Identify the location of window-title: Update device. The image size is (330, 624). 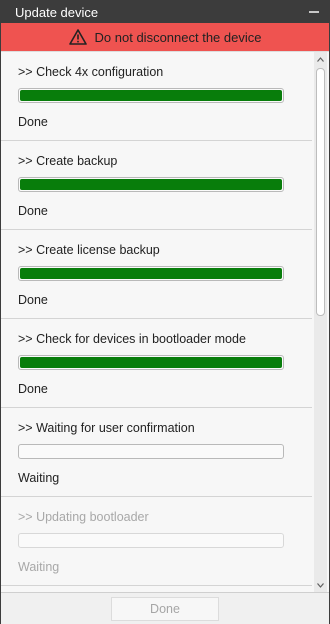
(57, 12).